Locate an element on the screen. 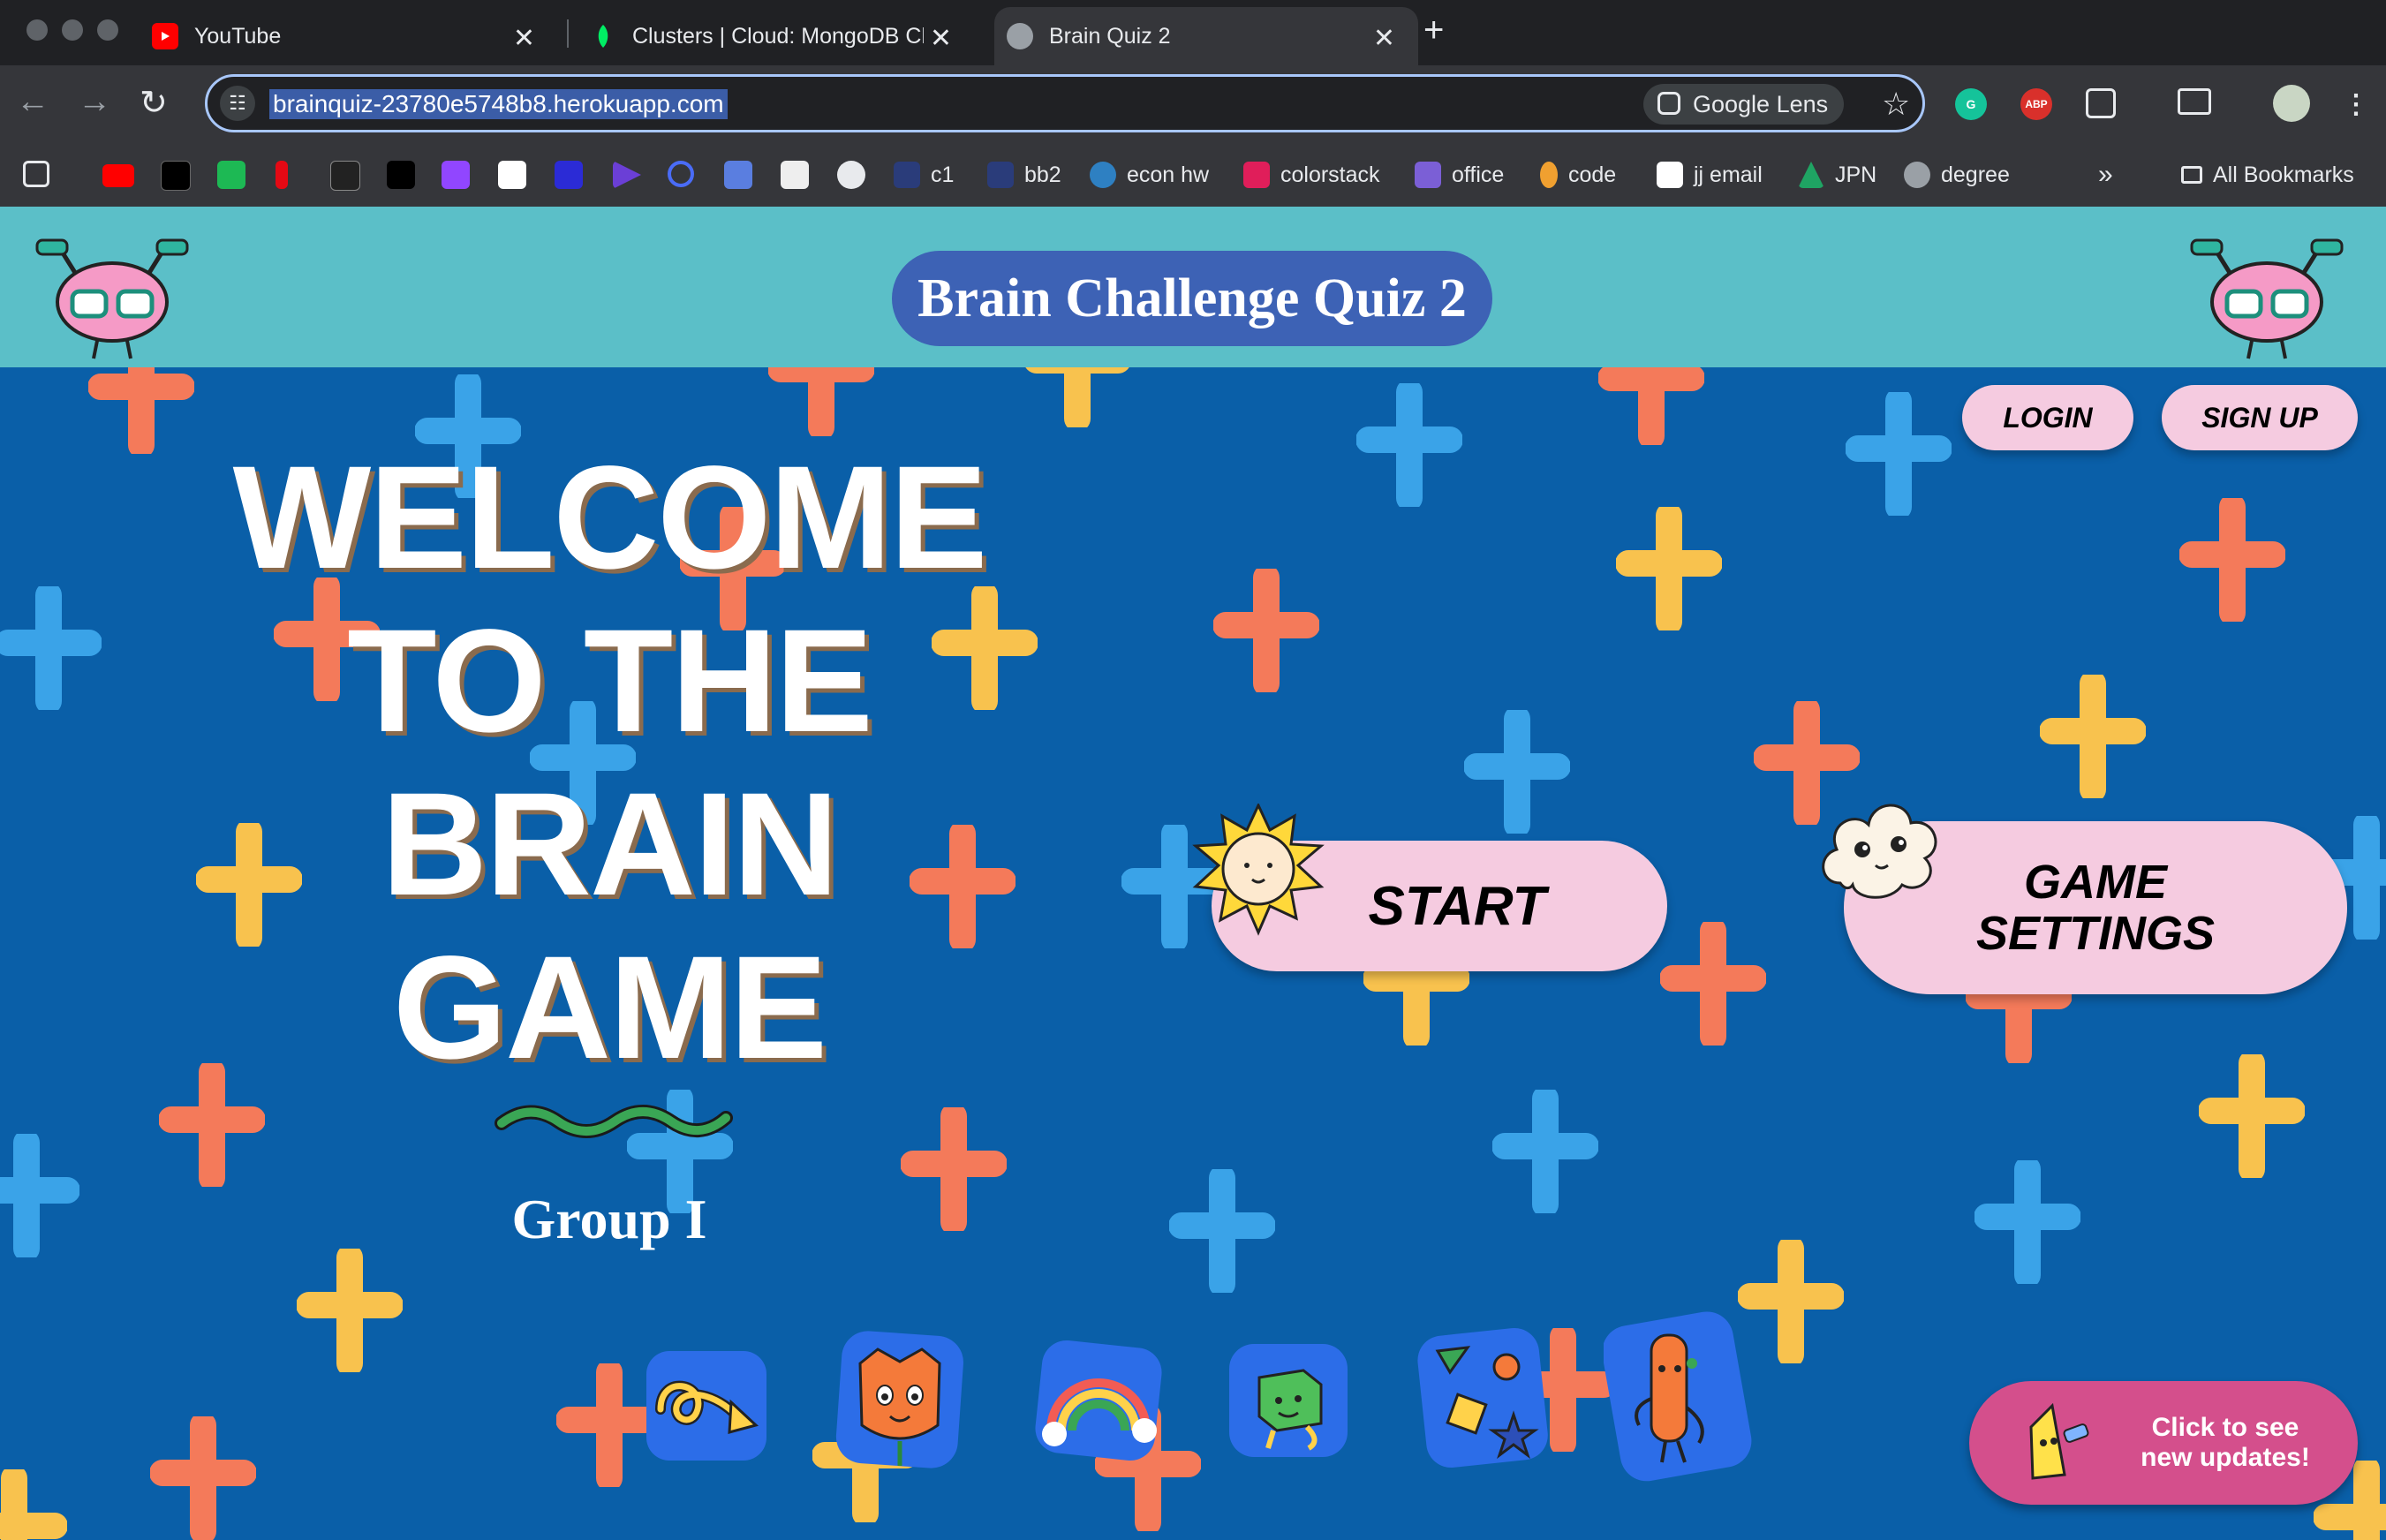  q-bookmark-icon is located at coordinates (681, 174).